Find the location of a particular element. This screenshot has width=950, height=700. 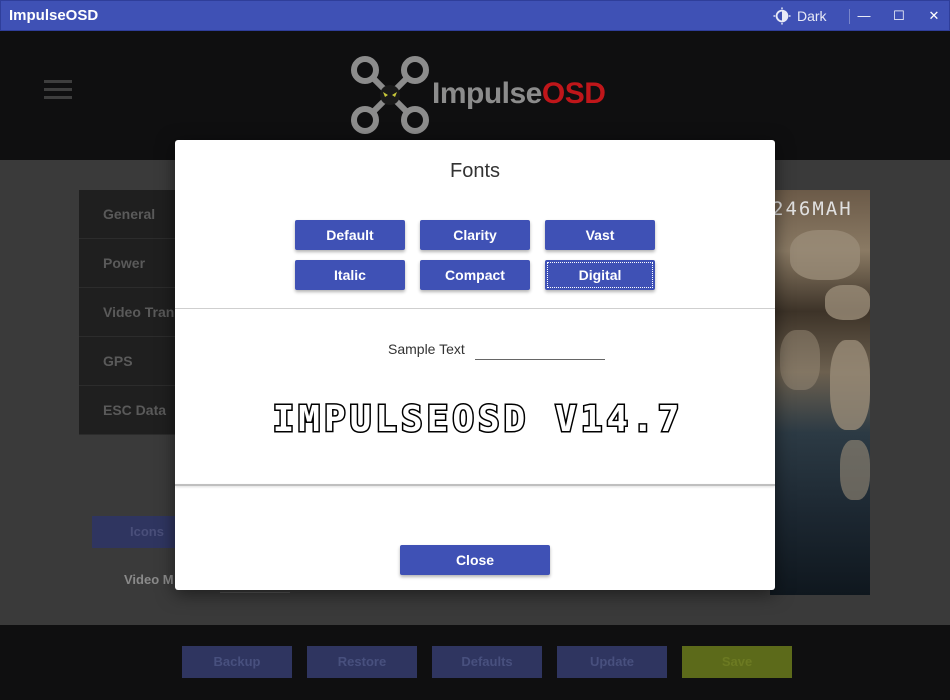

font-vast-button: Vast is located at coordinates (600, 235).